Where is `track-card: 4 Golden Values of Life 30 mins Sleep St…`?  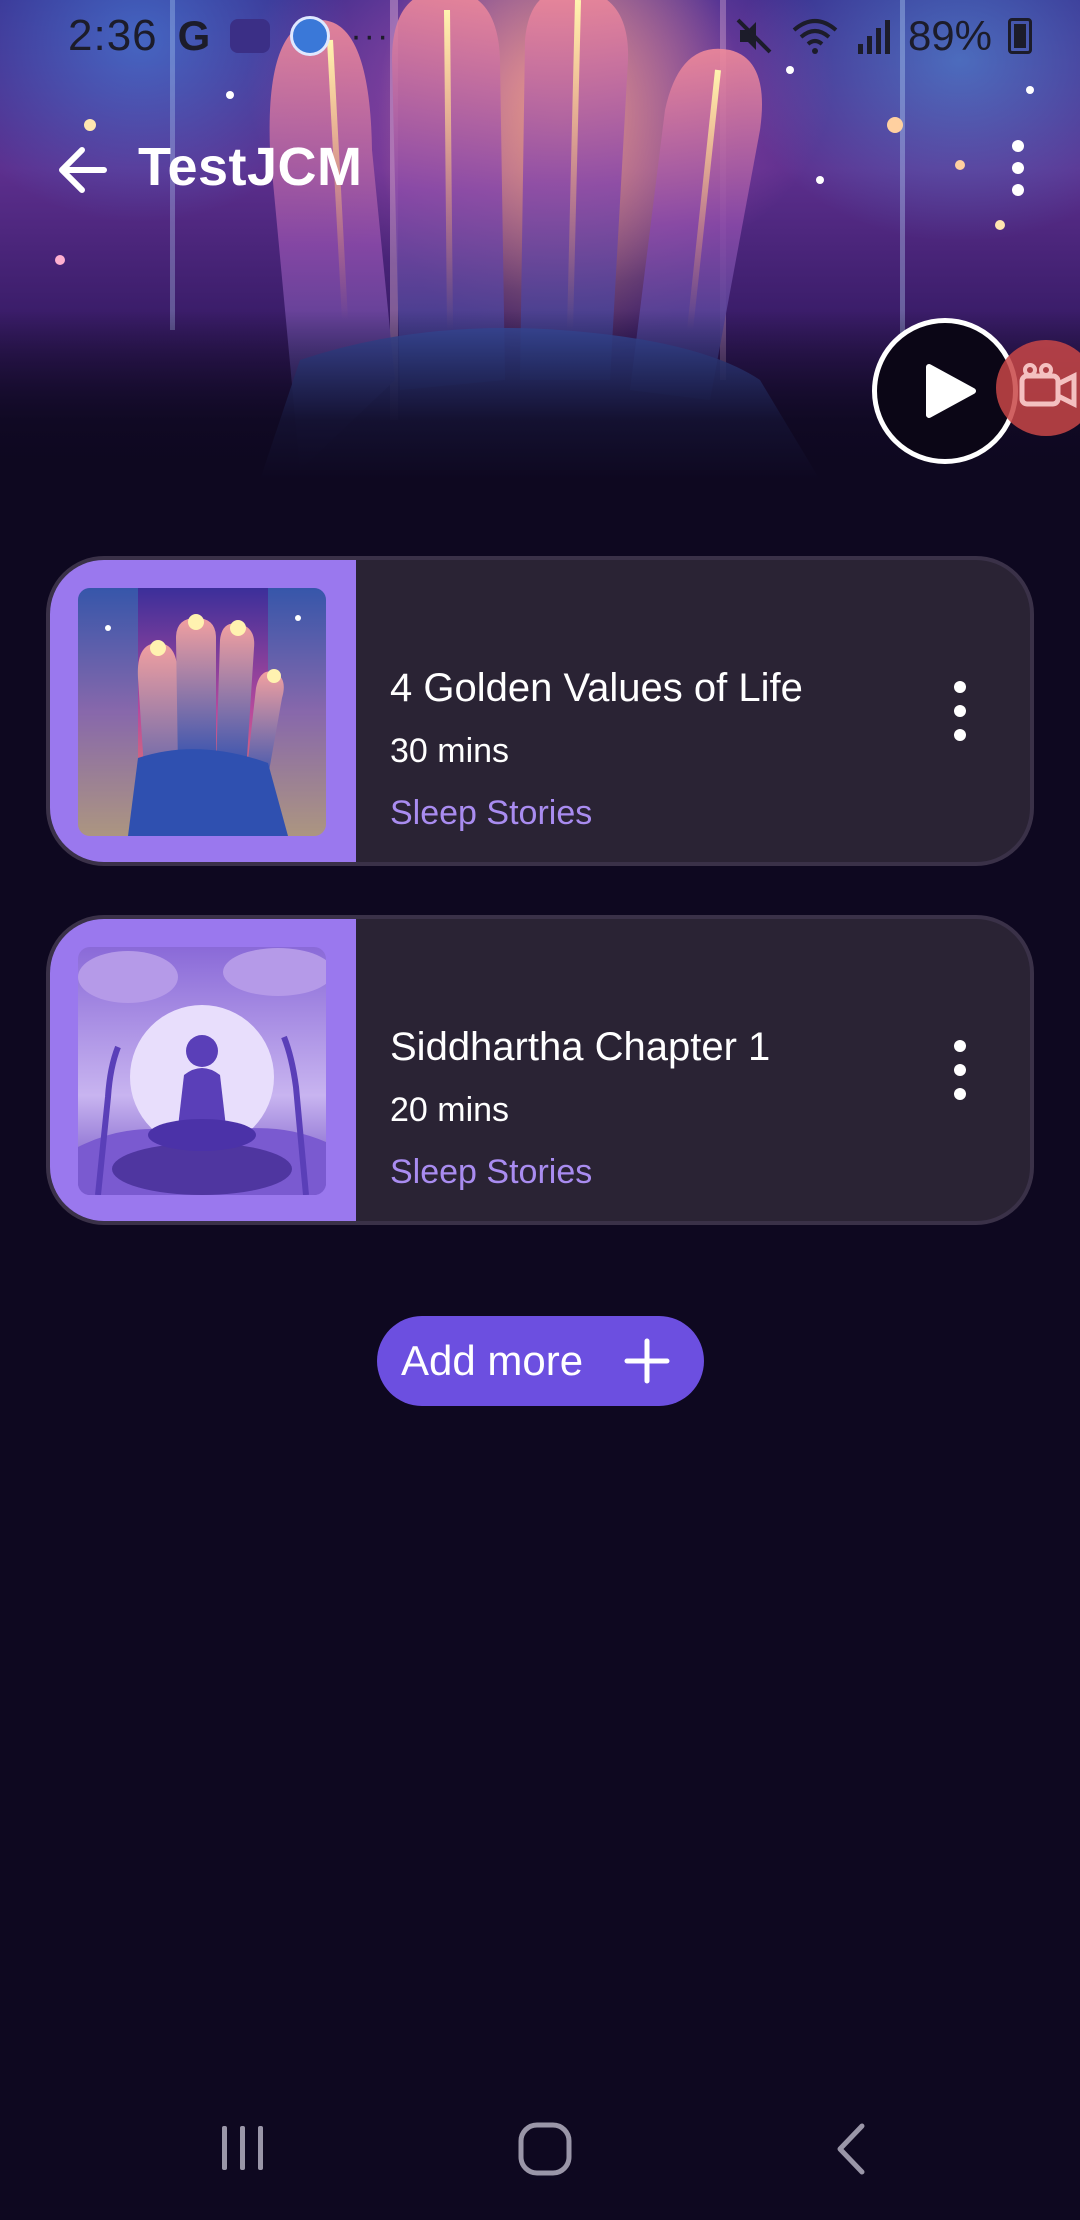
track-card: 4 Golden Values of Life 30 mins Sleep St… is located at coordinates (540, 711).